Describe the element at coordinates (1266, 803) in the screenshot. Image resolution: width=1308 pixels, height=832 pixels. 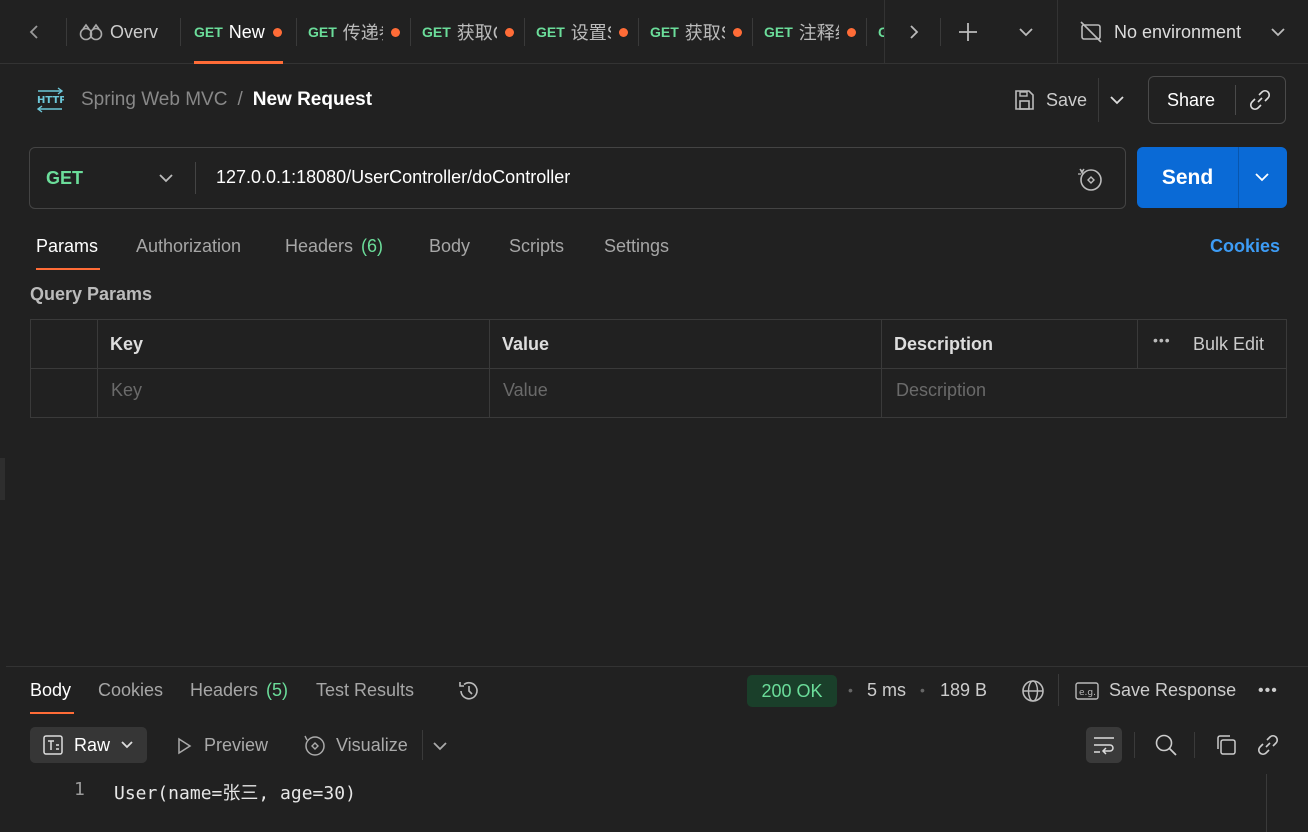
I see `scrollbar-track` at that location.